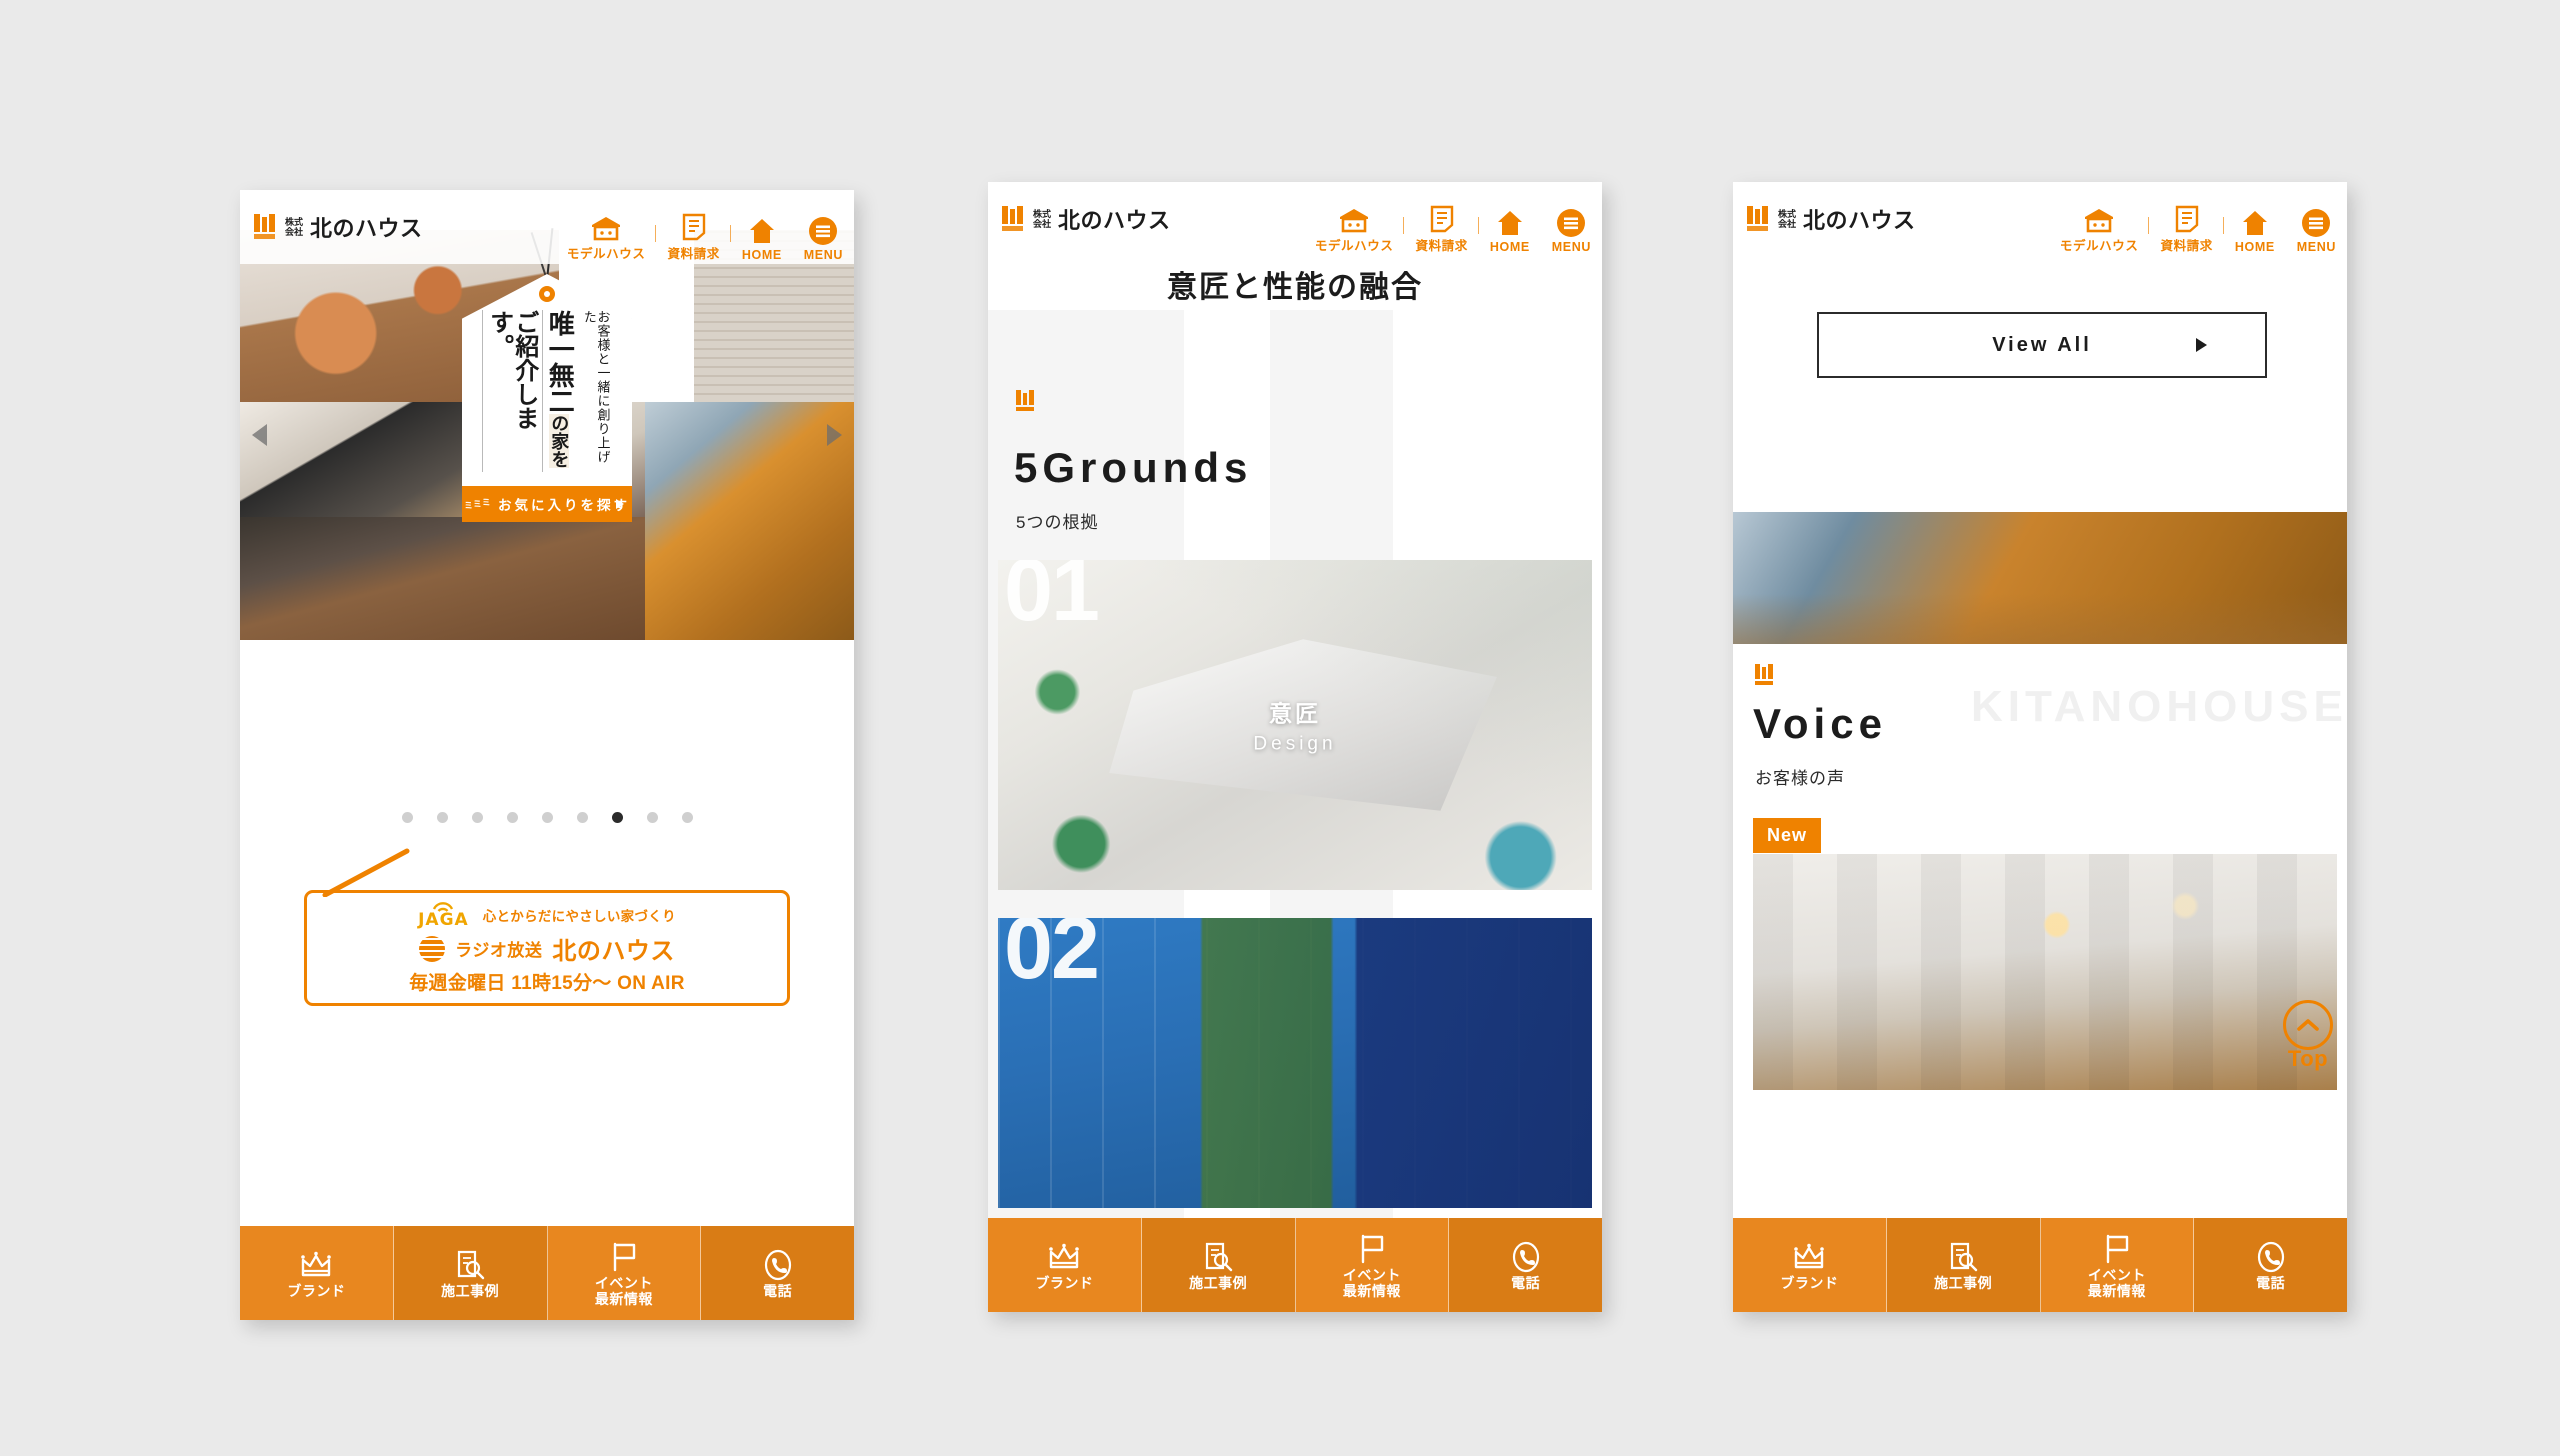 This screenshot has width=2560, height=1456. What do you see at coordinates (547, 395) in the screenshot?
I see `tag-vertical-text: お客様と一緒に創り上げた 唯一無二の家を ご紹介します。` at bounding box center [547, 395].